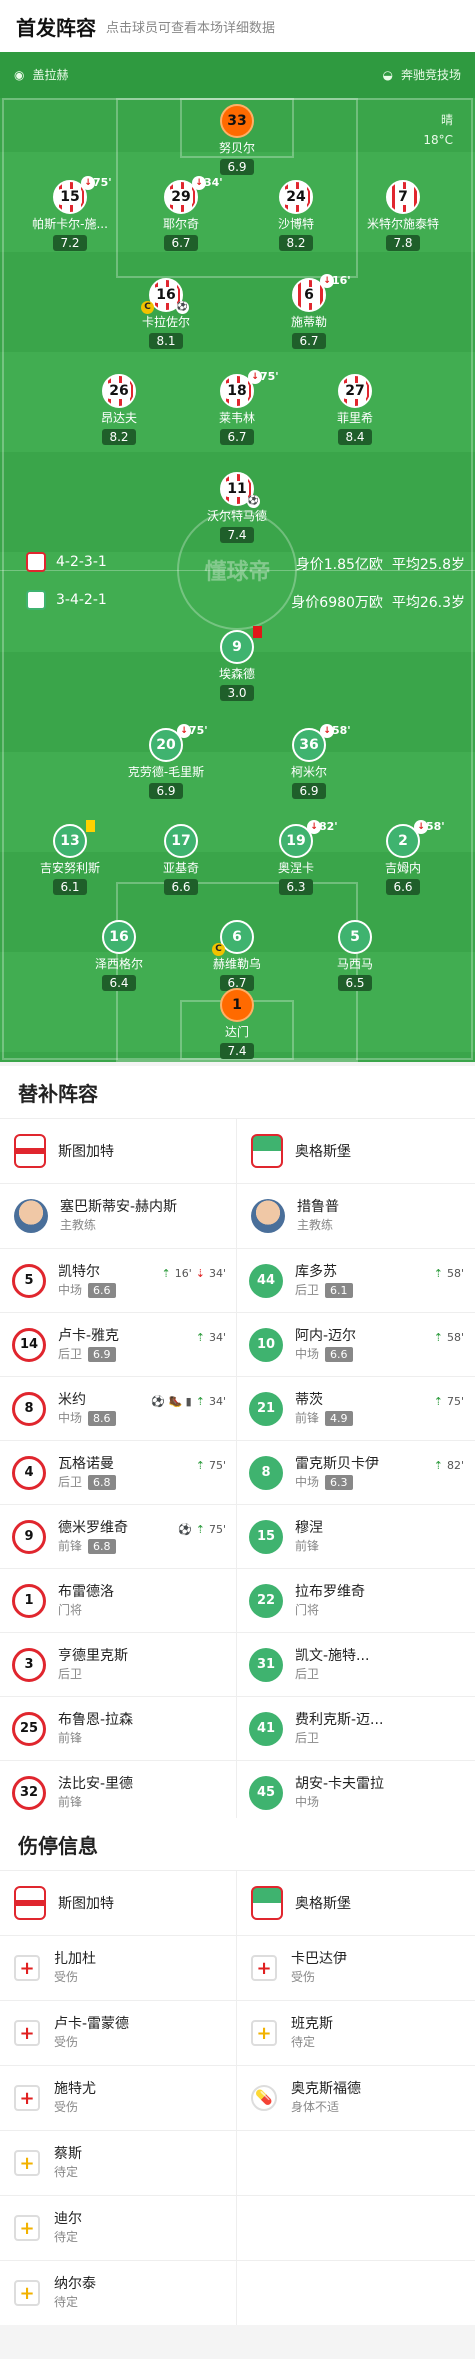  Describe the element at coordinates (339, 1290) in the screenshot. I see `sub-rating: 6.1` at that location.